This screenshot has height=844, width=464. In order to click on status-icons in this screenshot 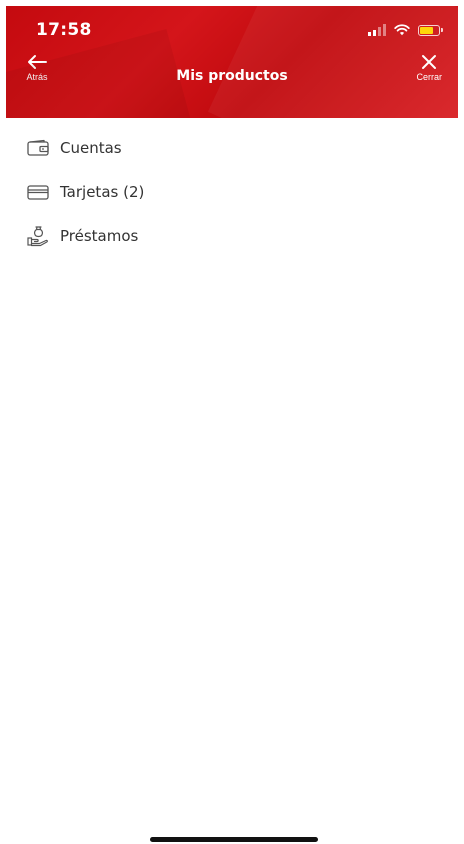, I will do `click(405, 30)`.